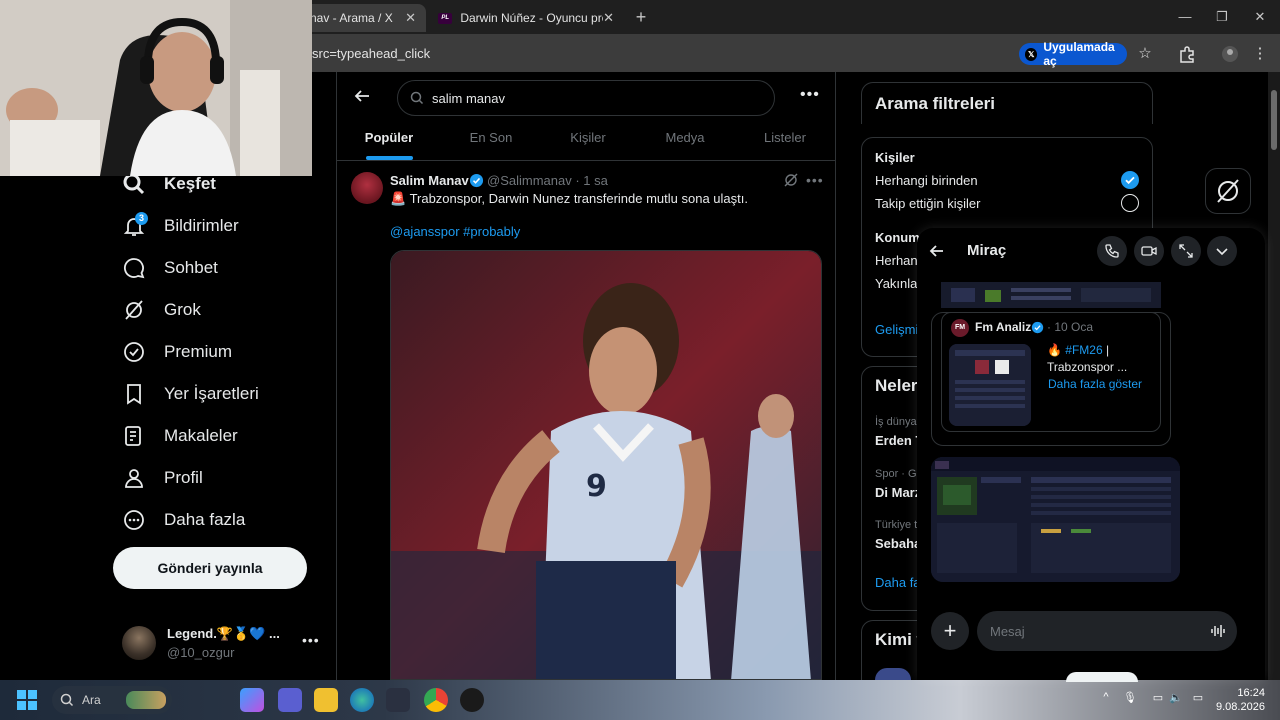 The height and width of the screenshot is (720, 1280). I want to click on quoted-hashtag: #FM26, so click(1083, 350).